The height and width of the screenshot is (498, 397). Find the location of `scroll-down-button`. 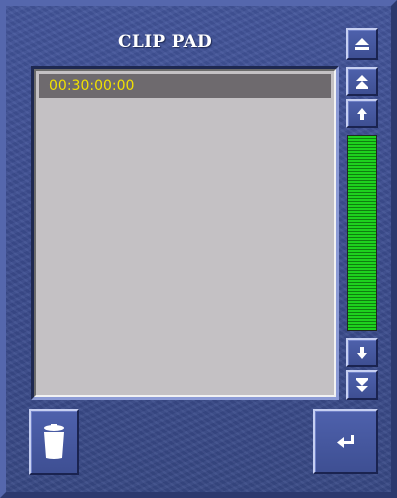

scroll-down-button is located at coordinates (362, 352).